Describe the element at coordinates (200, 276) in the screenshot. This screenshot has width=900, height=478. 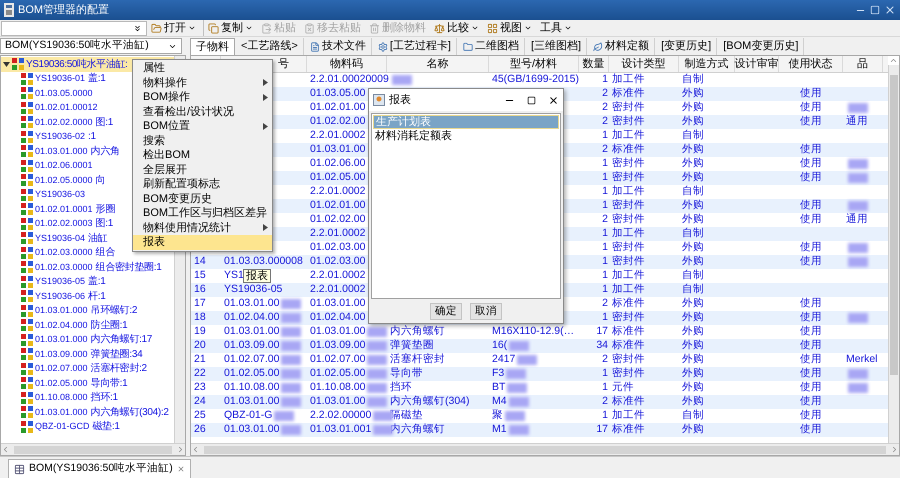
I see `row-number: 15` at that location.